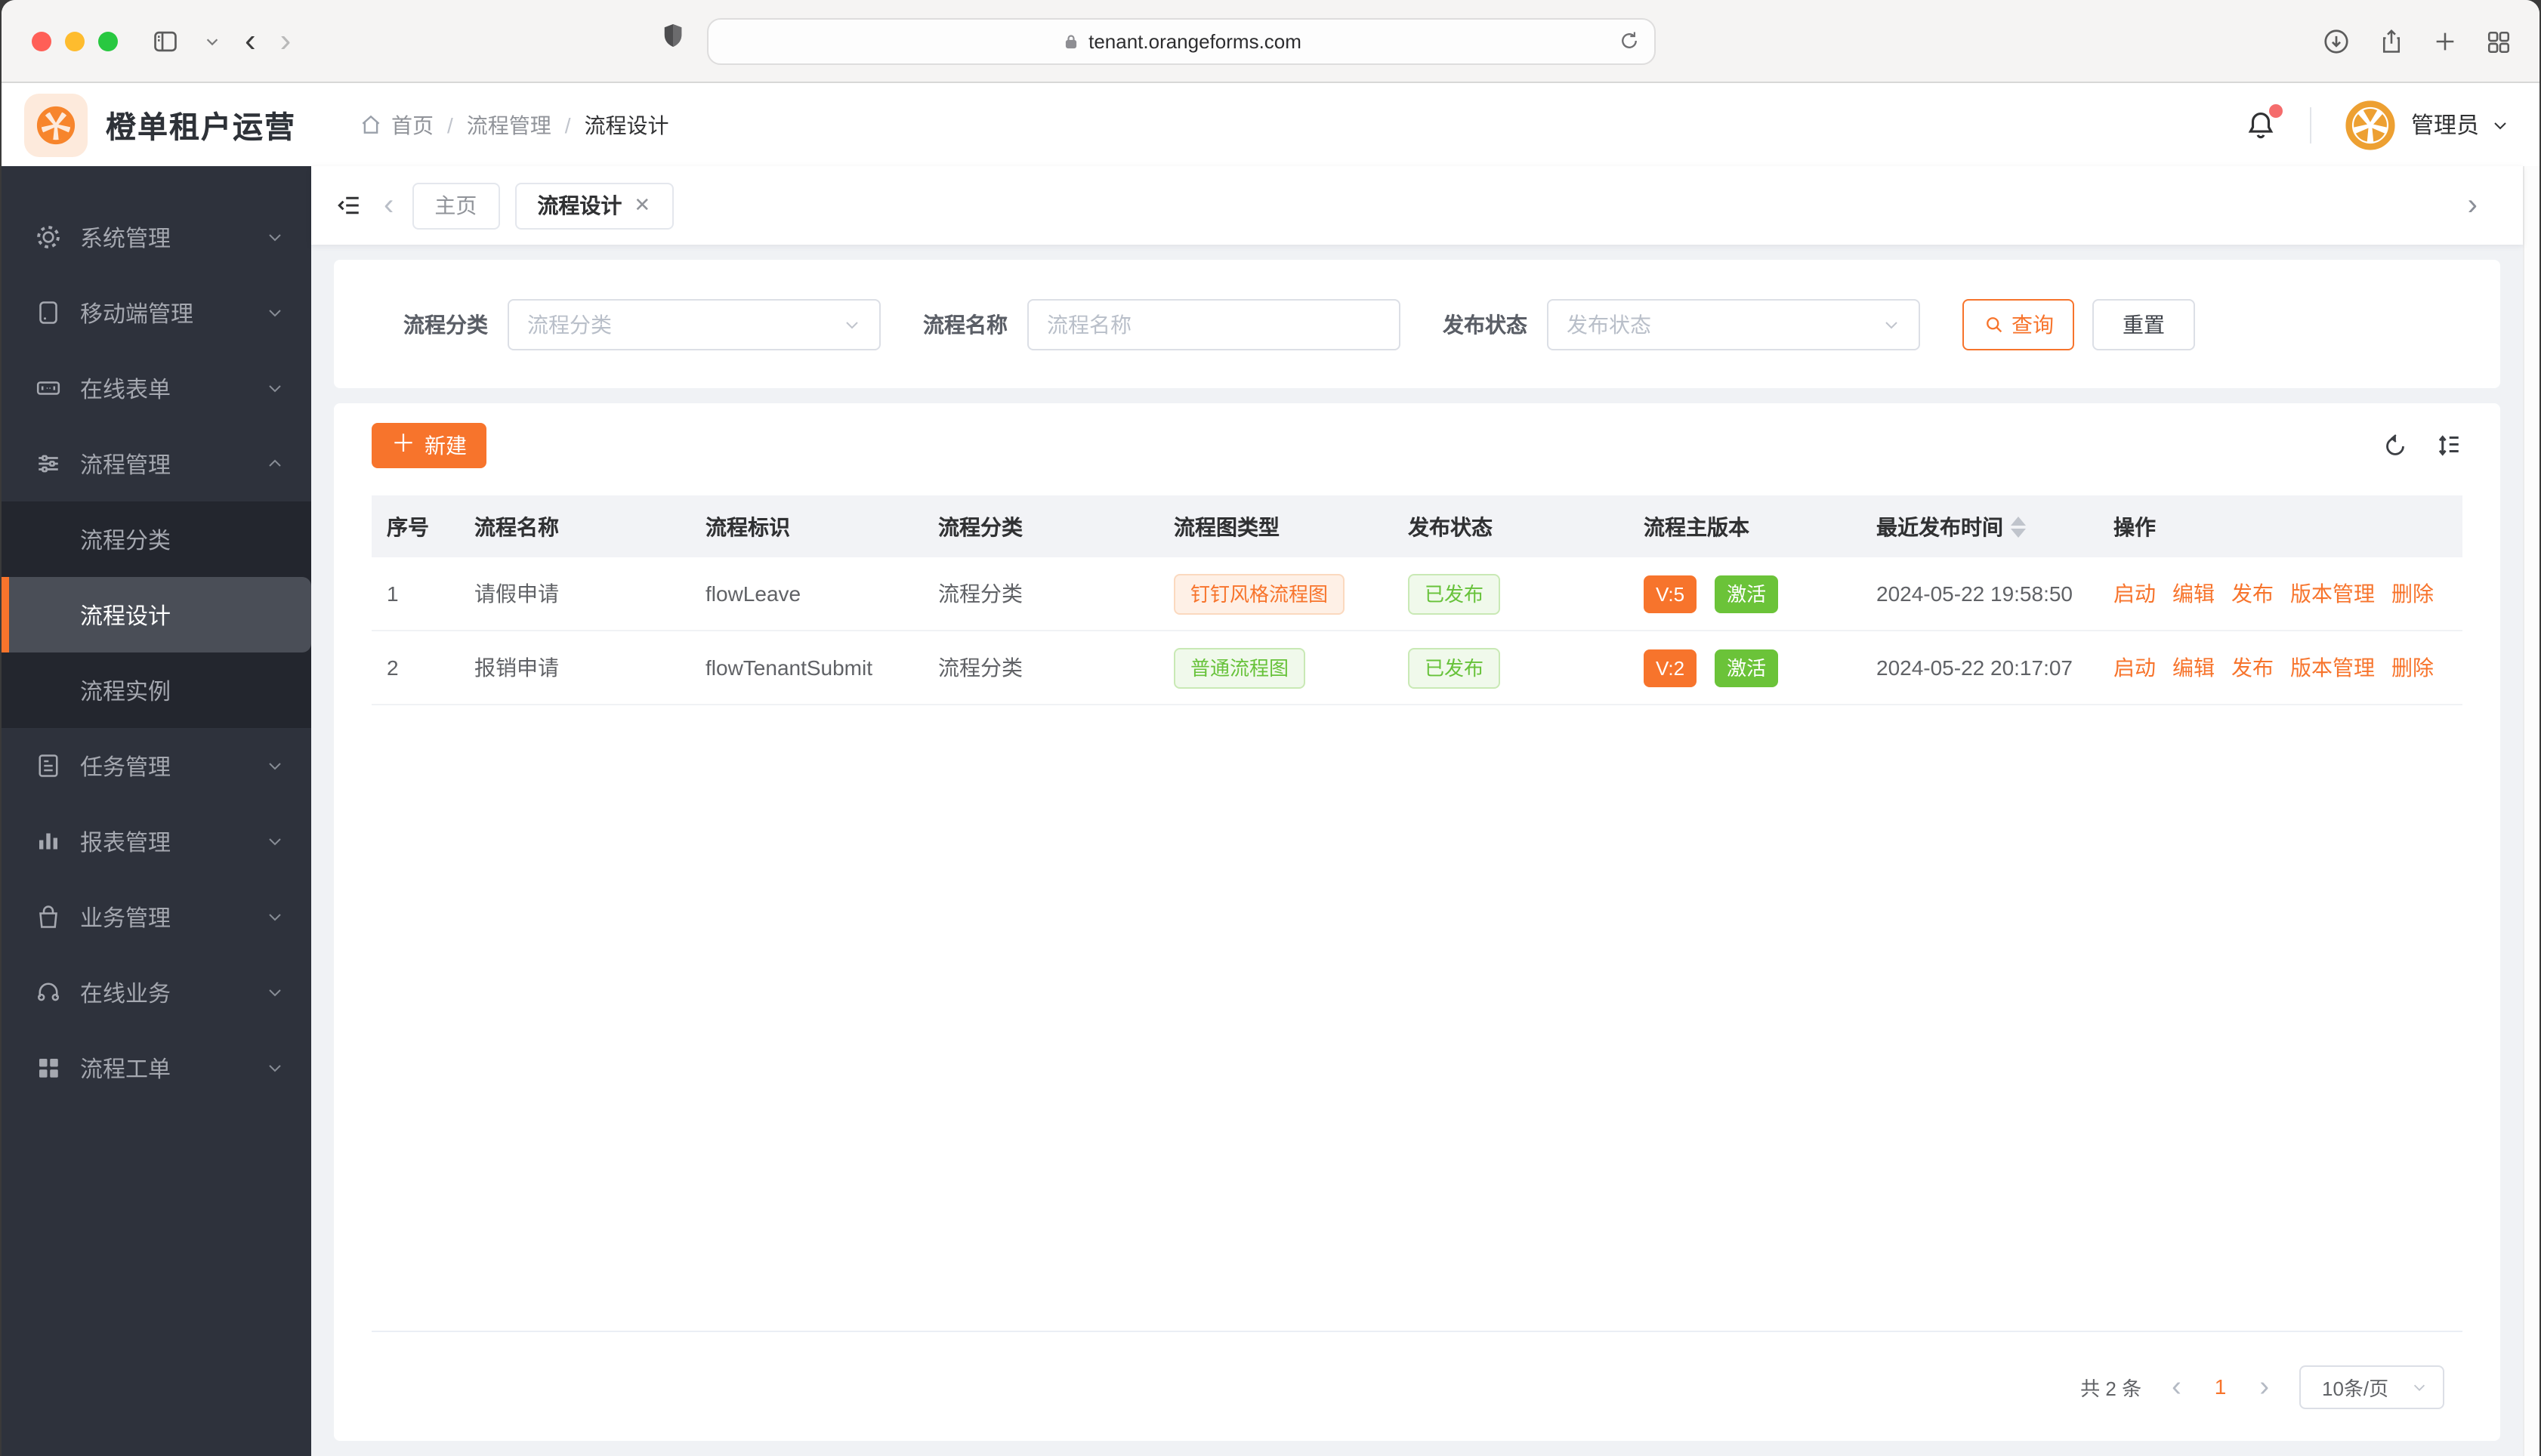 The width and height of the screenshot is (2541, 1456). Describe the element at coordinates (1974, 593) in the screenshot. I see `cell-published-at: 2024-05-22 19:58:50` at that location.